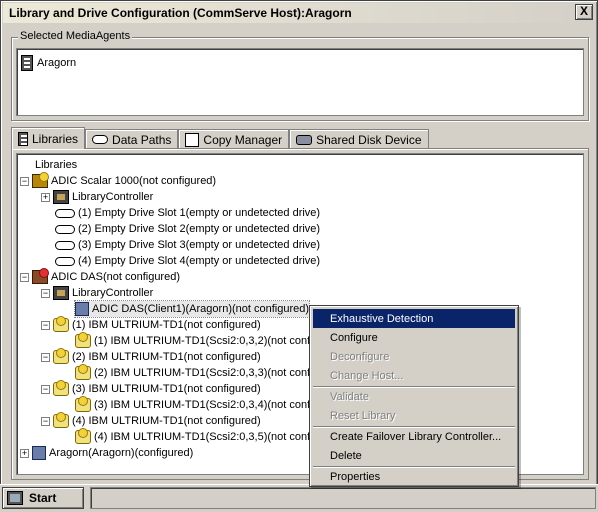  What do you see at coordinates (27, 63) in the screenshot?
I see `server-icon` at bounding box center [27, 63].